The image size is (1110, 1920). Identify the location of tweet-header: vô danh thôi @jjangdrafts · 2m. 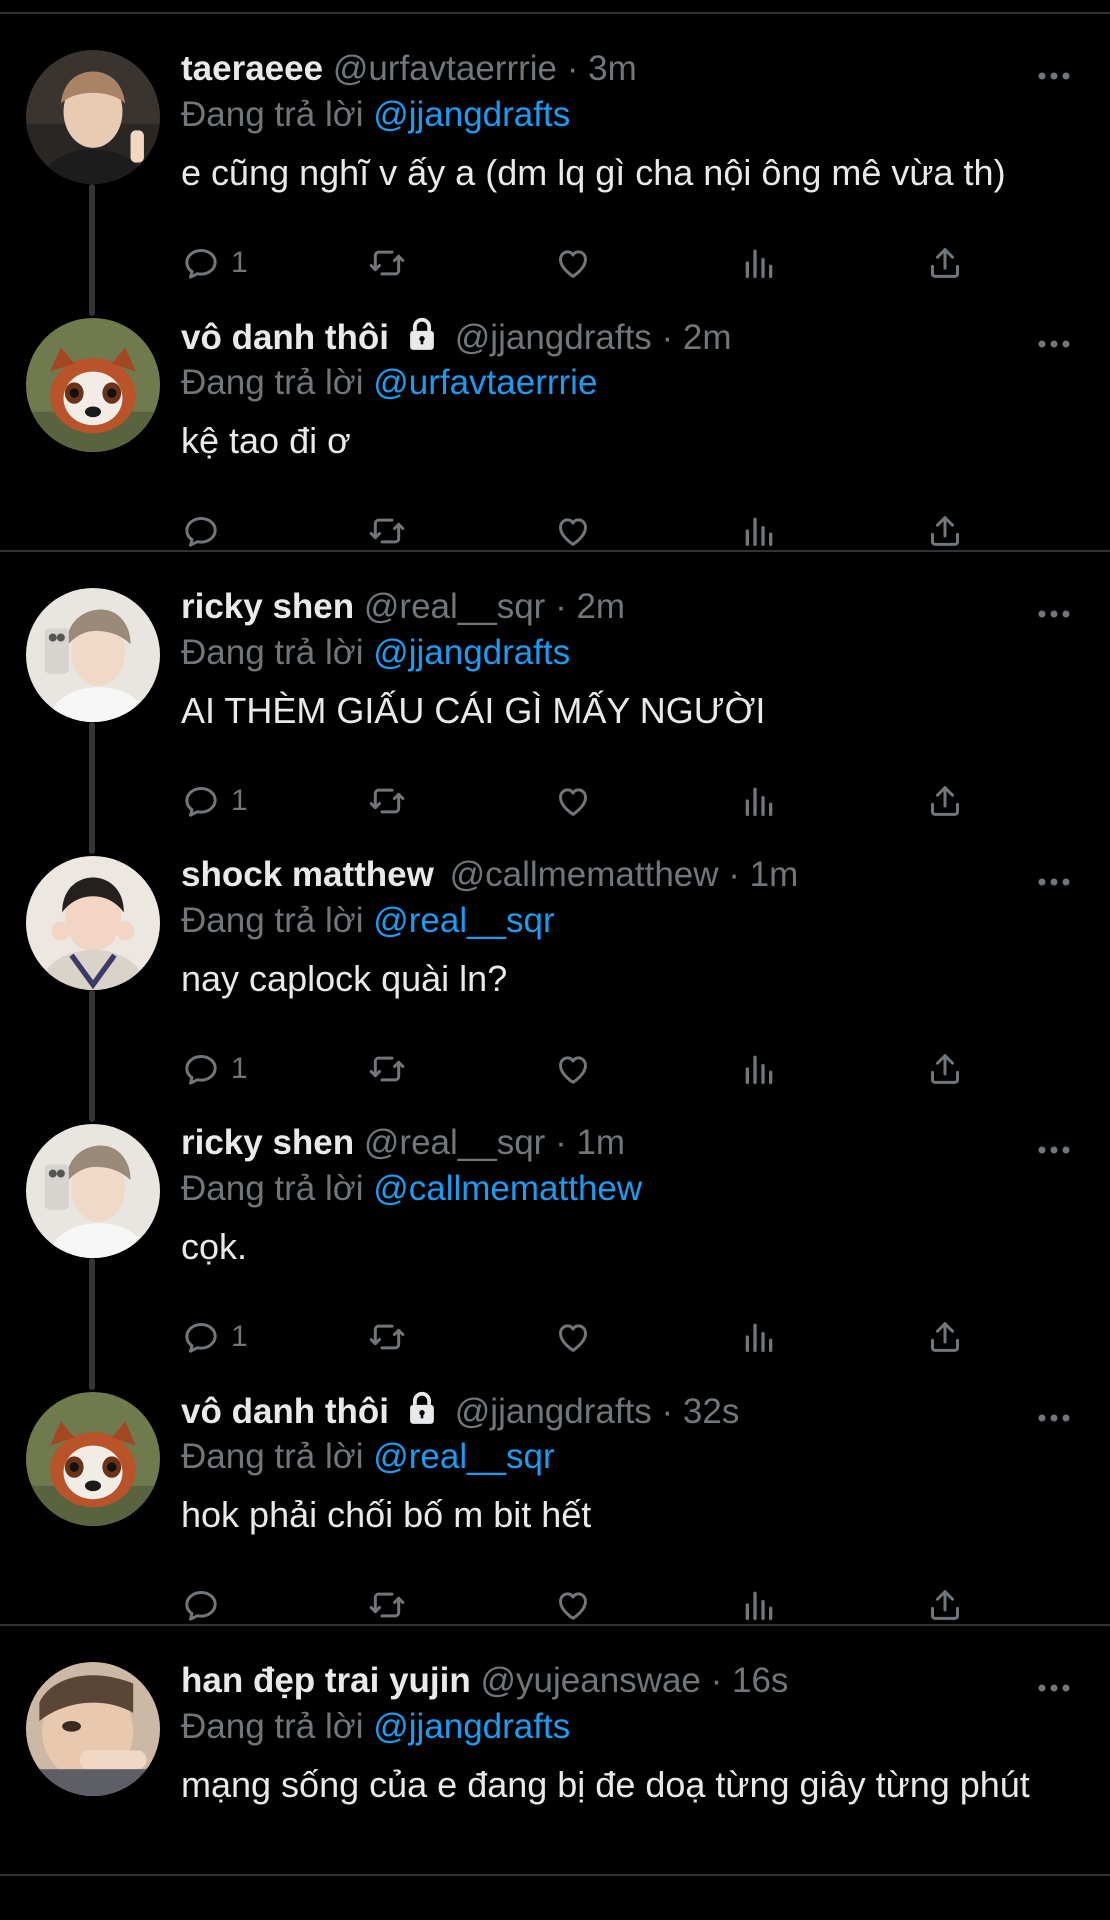
(456, 337).